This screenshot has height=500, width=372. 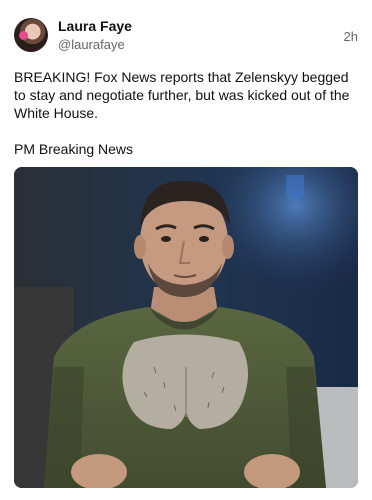 What do you see at coordinates (187, 36) in the screenshot?
I see `post-header: Laura Faye @laurafaye 2h` at bounding box center [187, 36].